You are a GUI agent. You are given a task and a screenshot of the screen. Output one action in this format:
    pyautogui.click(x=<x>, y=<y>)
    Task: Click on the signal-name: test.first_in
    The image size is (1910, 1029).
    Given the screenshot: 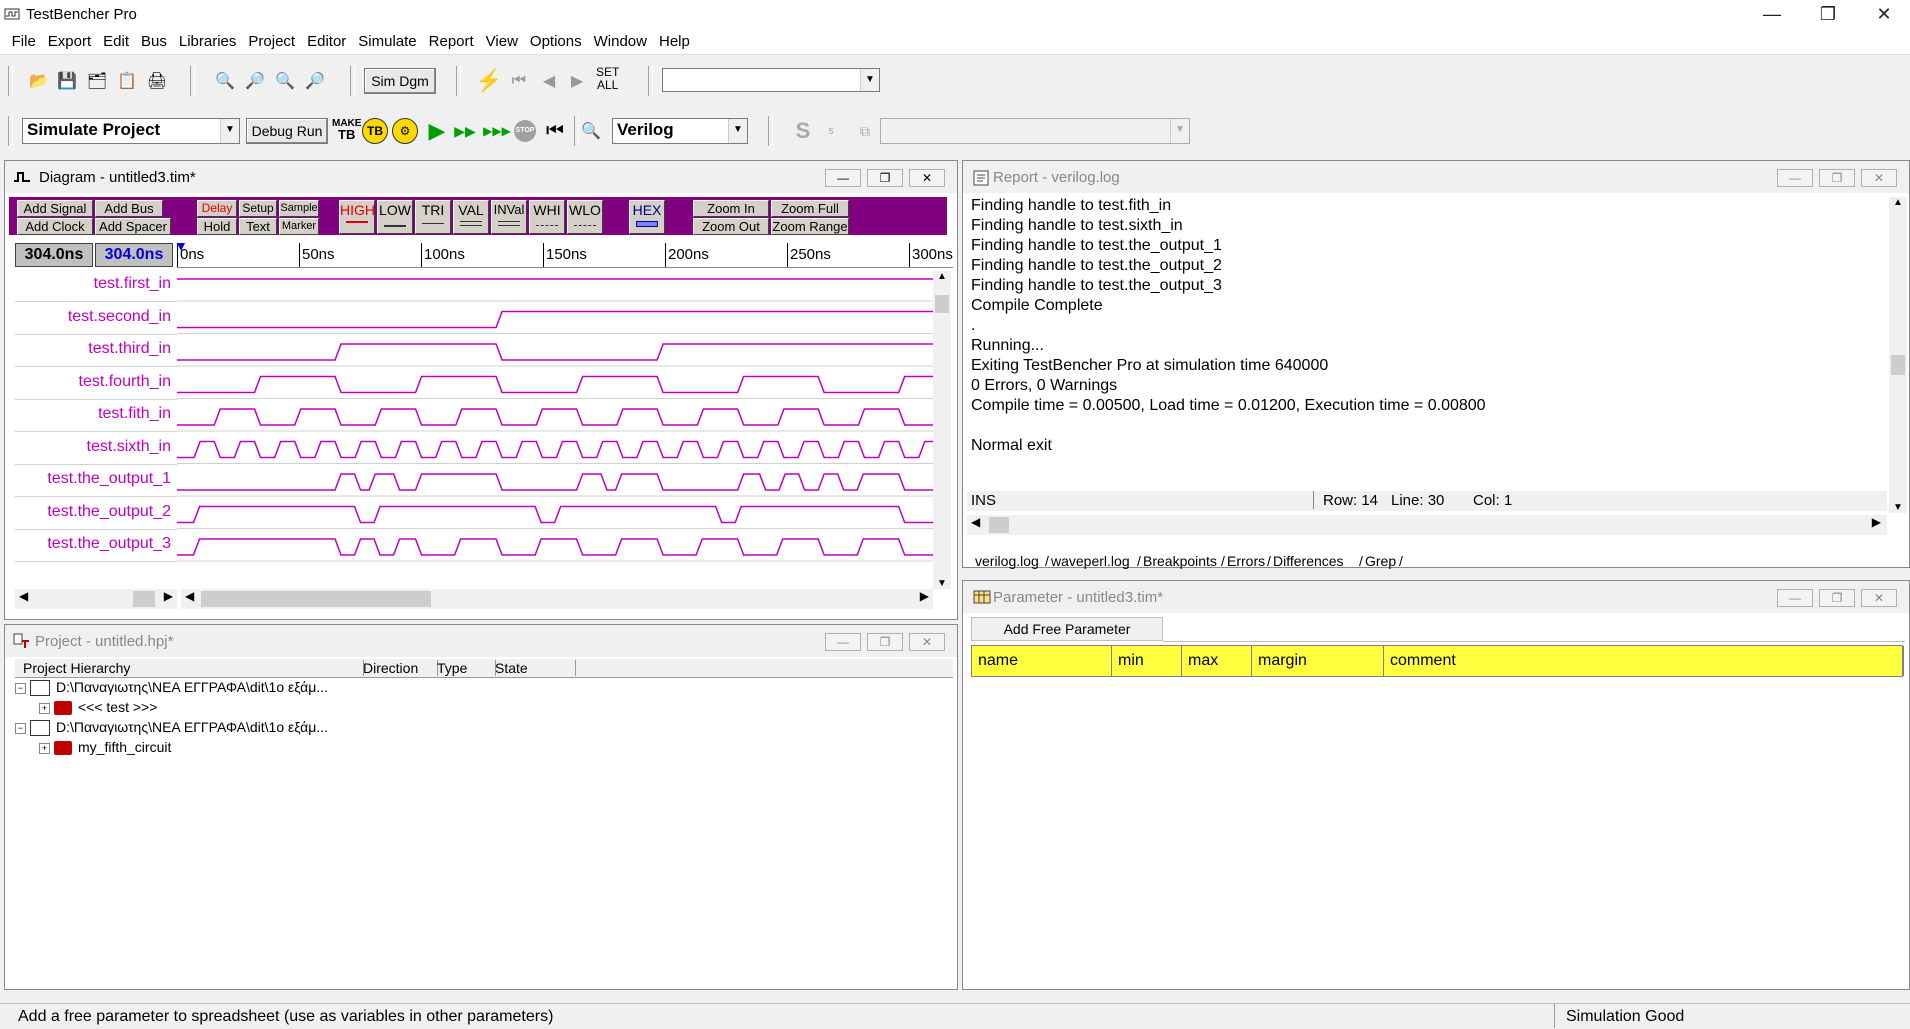 What is the action you would take?
    pyautogui.click(x=135, y=284)
    